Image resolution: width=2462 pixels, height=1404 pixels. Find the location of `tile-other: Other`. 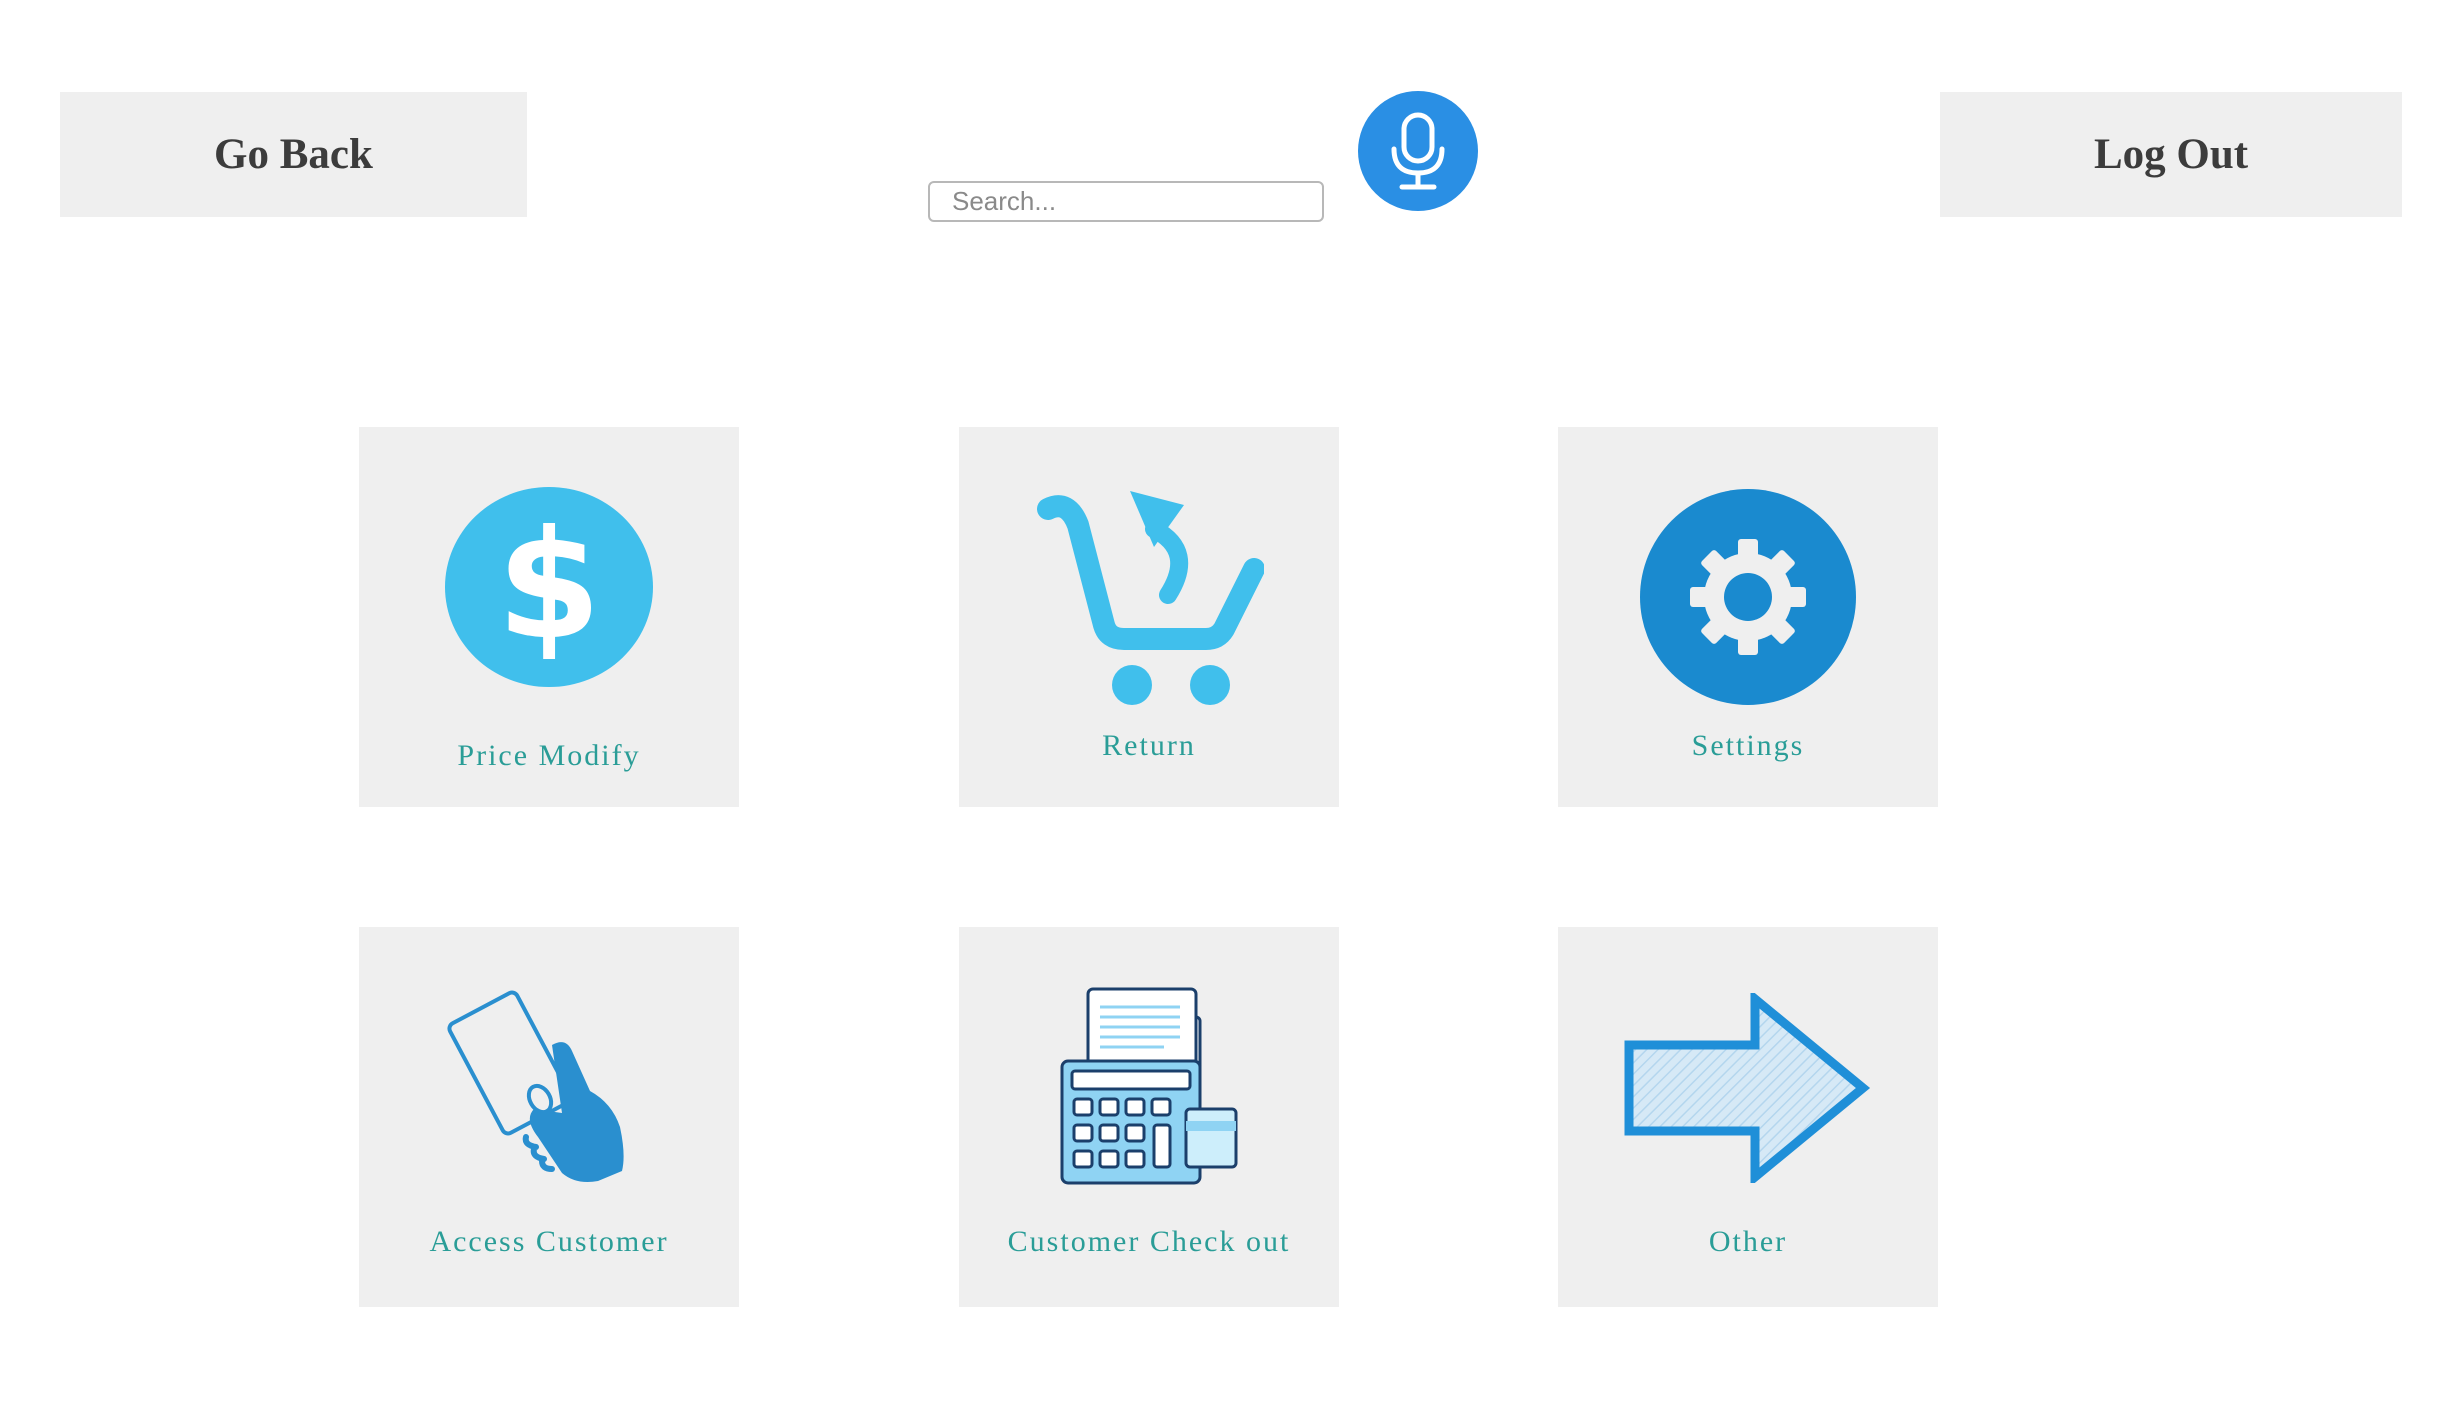

tile-other: Other is located at coordinates (1748, 1117).